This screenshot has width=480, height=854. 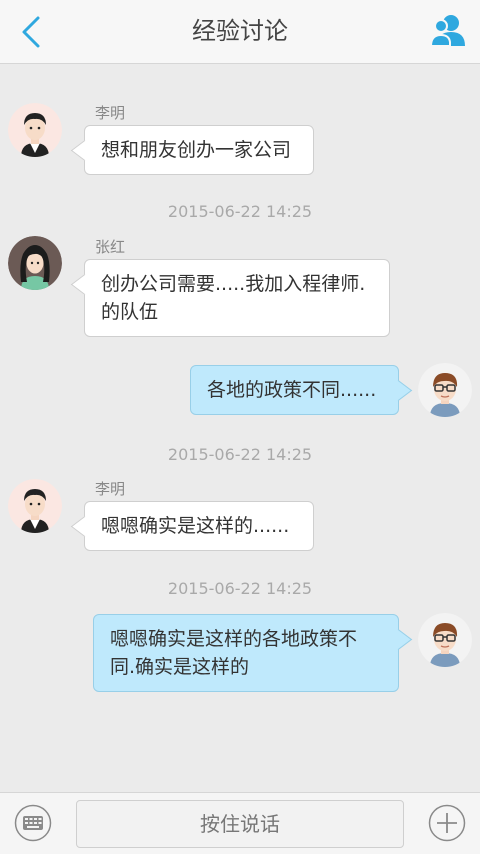 I want to click on avatar-zhanghong, so click(x=35, y=263).